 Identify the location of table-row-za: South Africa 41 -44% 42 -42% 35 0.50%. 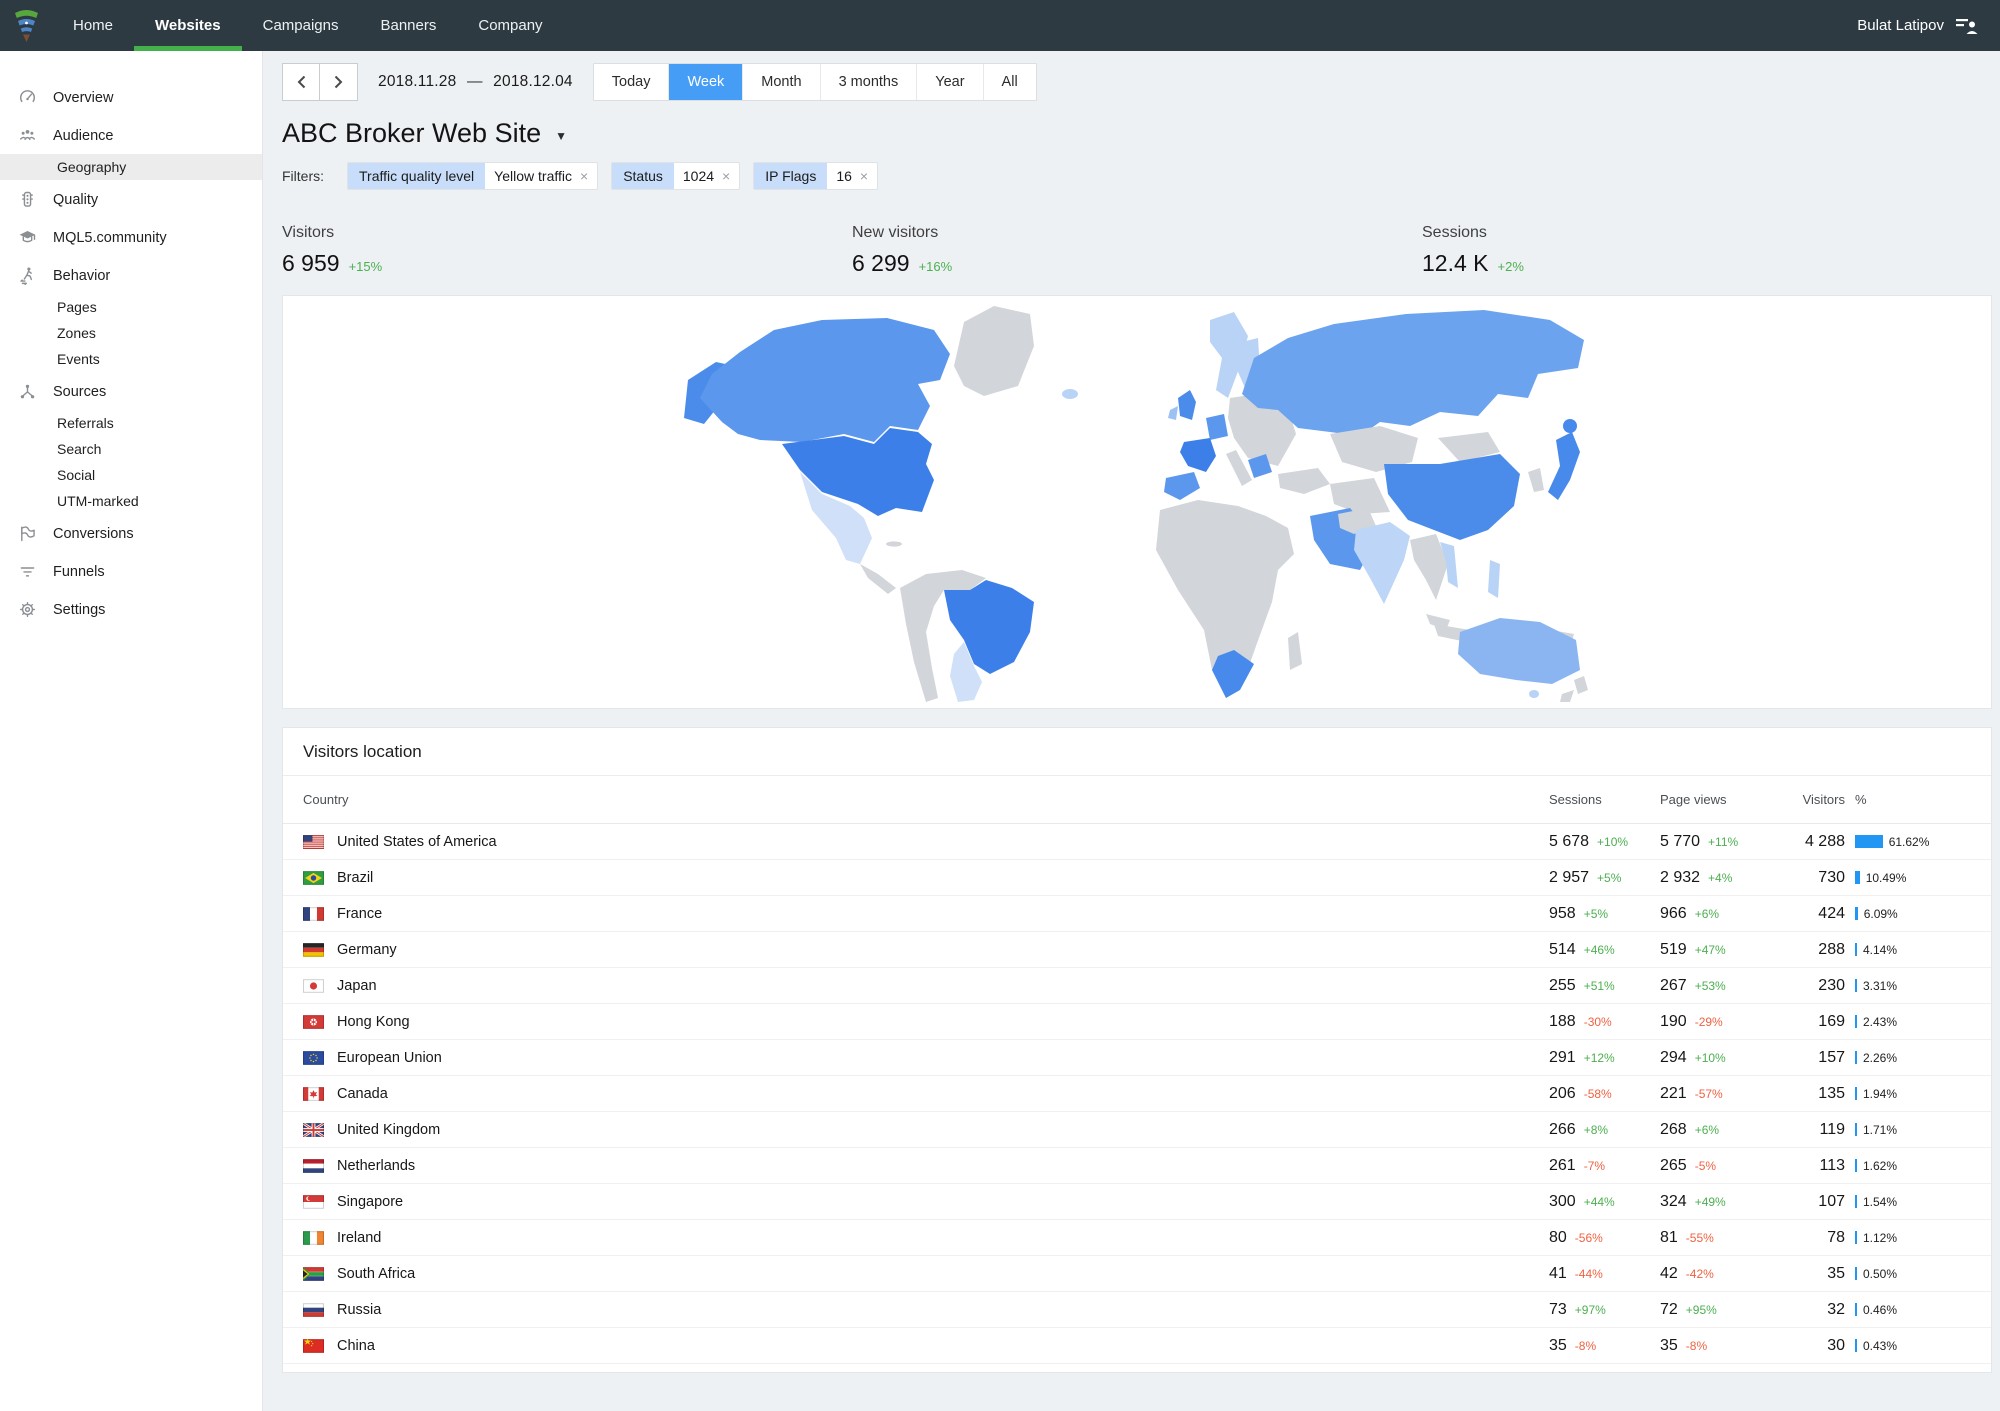
(1137, 1274).